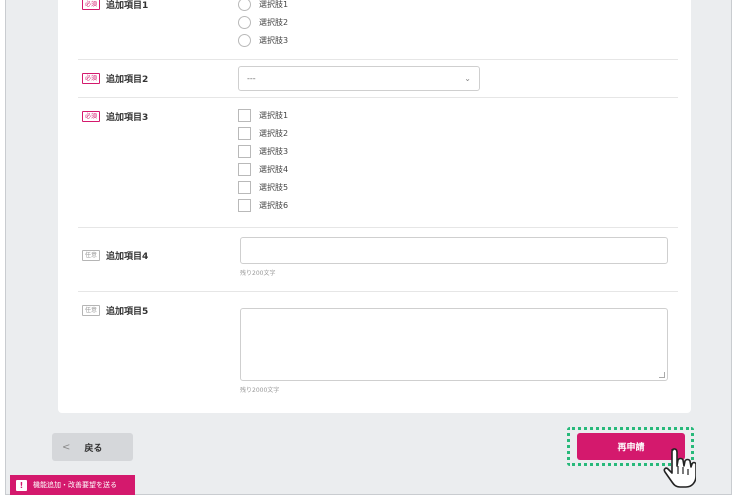 Image resolution: width=736 pixels, height=497 pixels. What do you see at coordinates (127, 312) in the screenshot?
I see `field-title-5: 追加項目5` at bounding box center [127, 312].